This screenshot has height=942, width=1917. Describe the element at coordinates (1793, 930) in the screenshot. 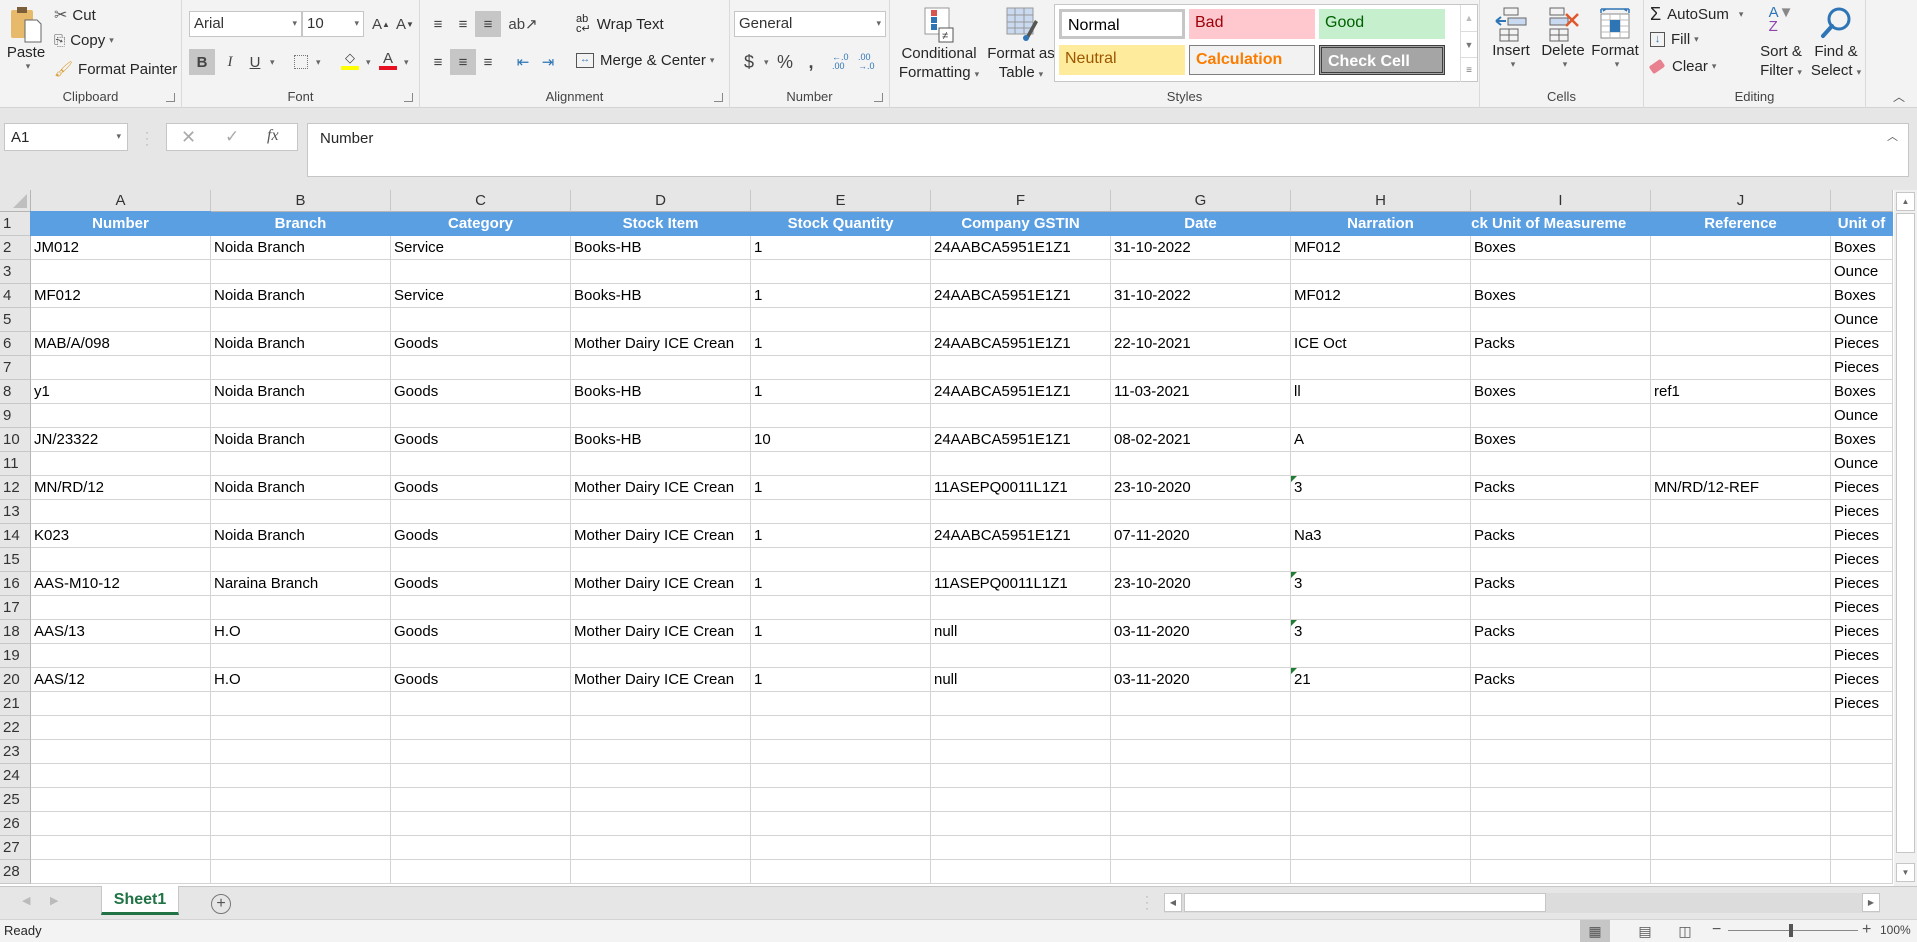

I see `zoom-slider` at that location.